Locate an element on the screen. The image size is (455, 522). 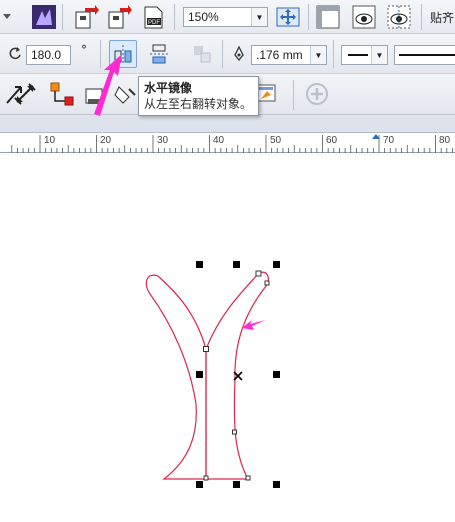
line-style-combo is located at coordinates (424, 55).